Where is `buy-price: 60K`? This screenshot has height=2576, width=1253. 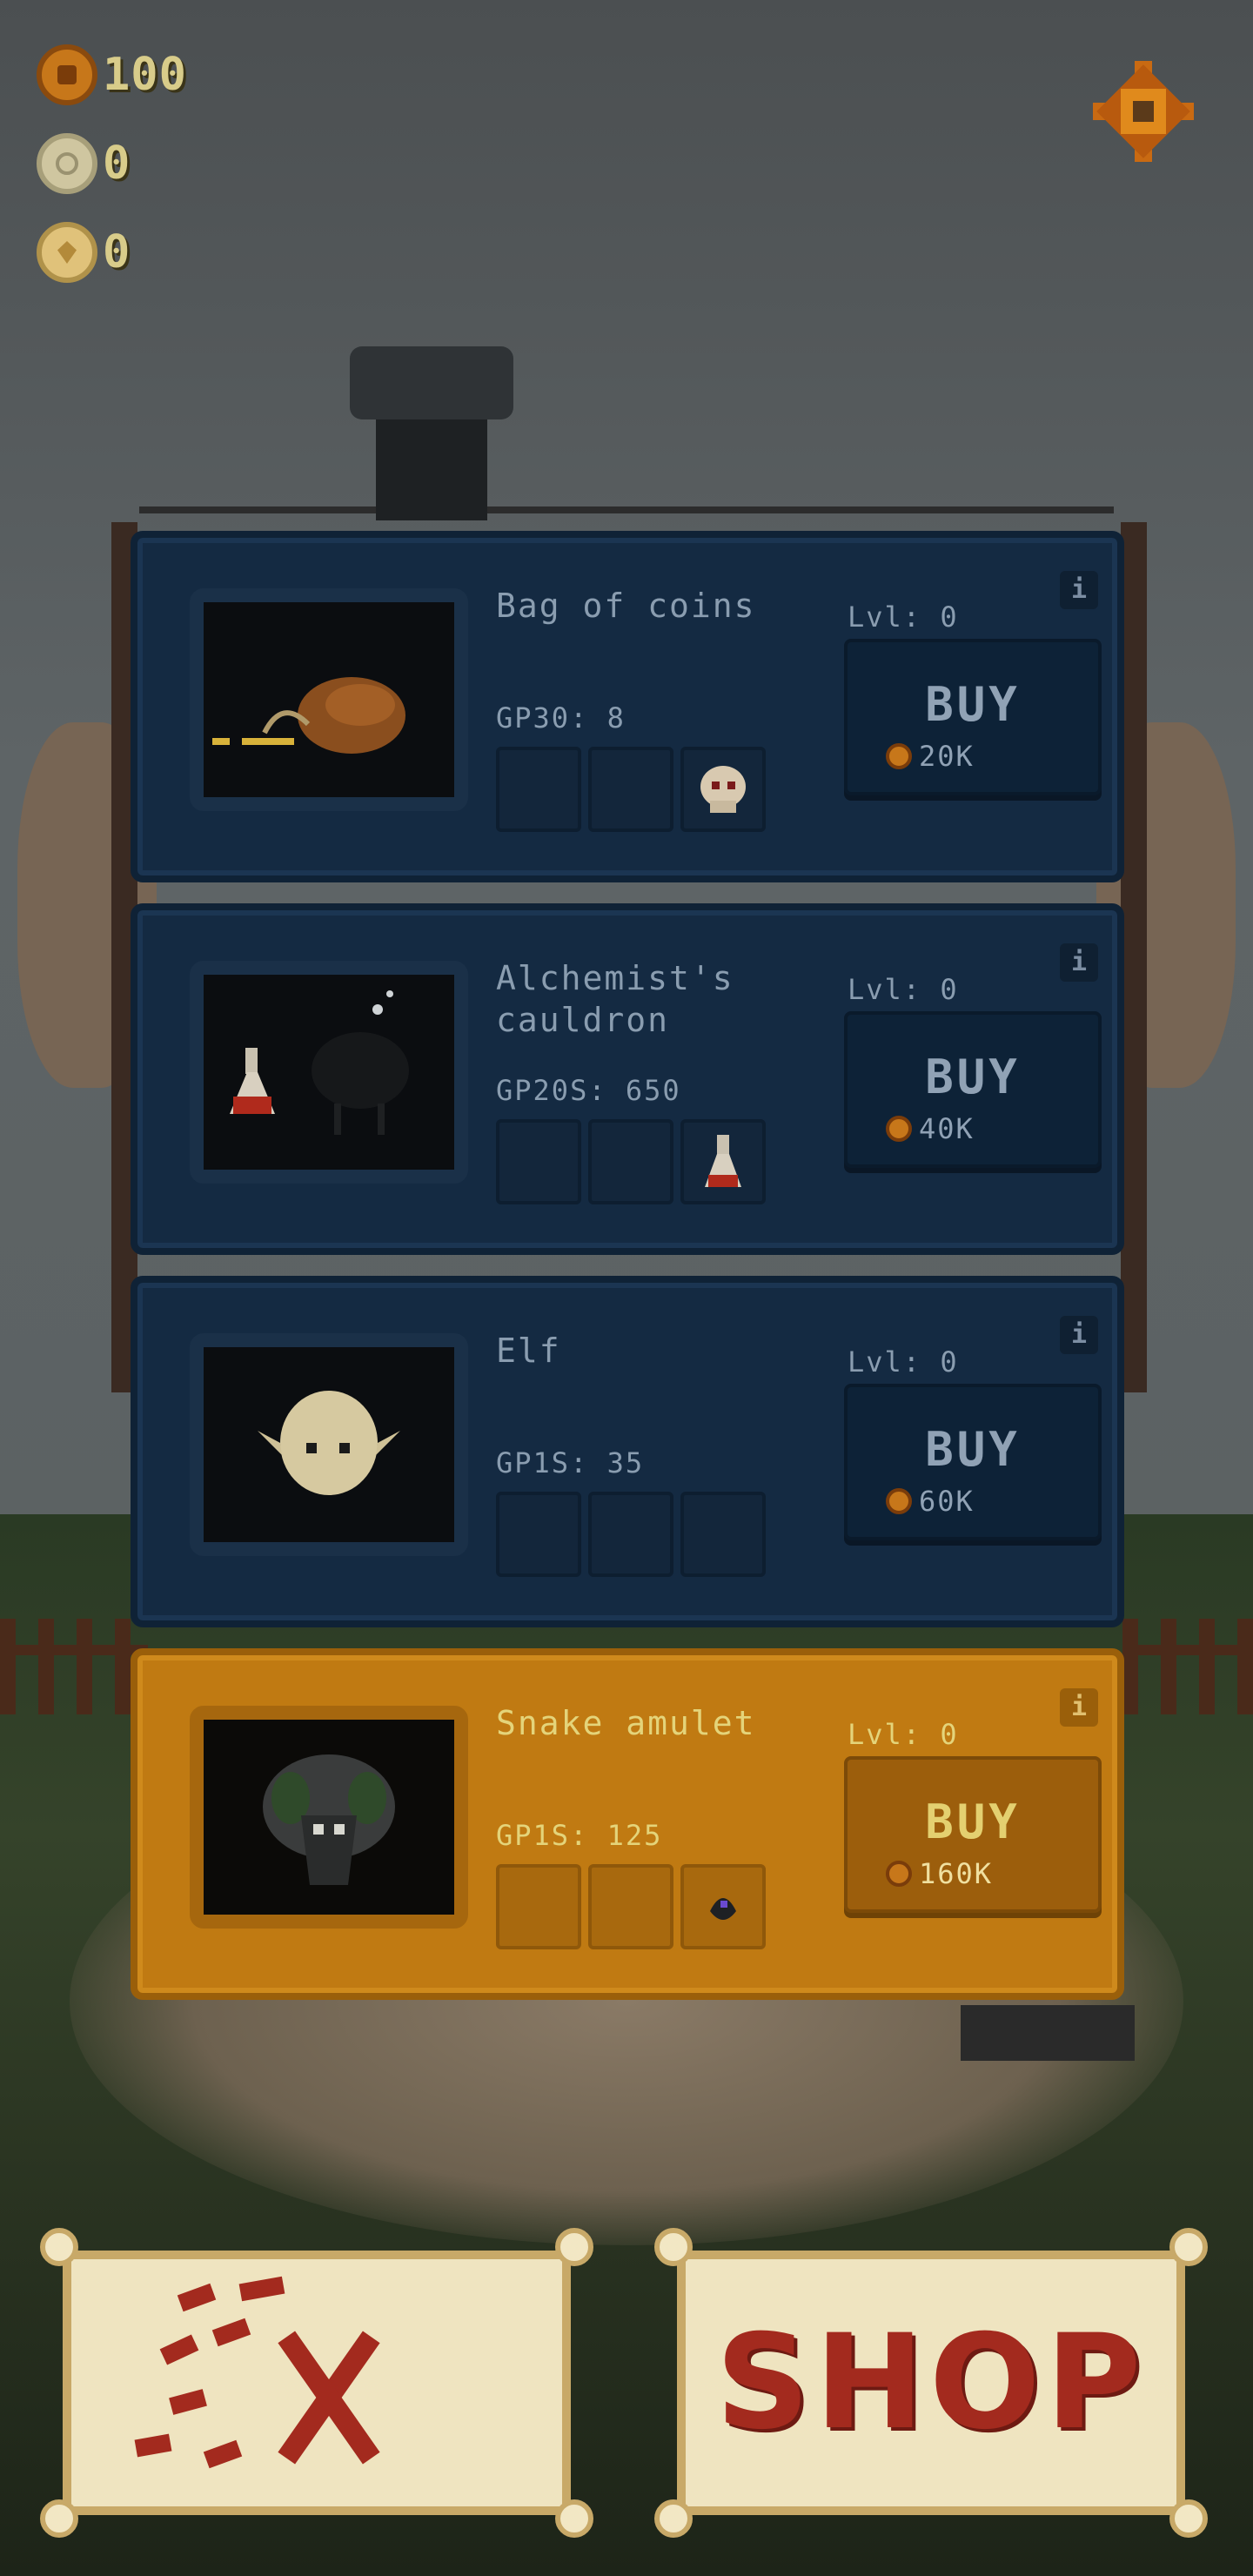 buy-price: 60K is located at coordinates (930, 1501).